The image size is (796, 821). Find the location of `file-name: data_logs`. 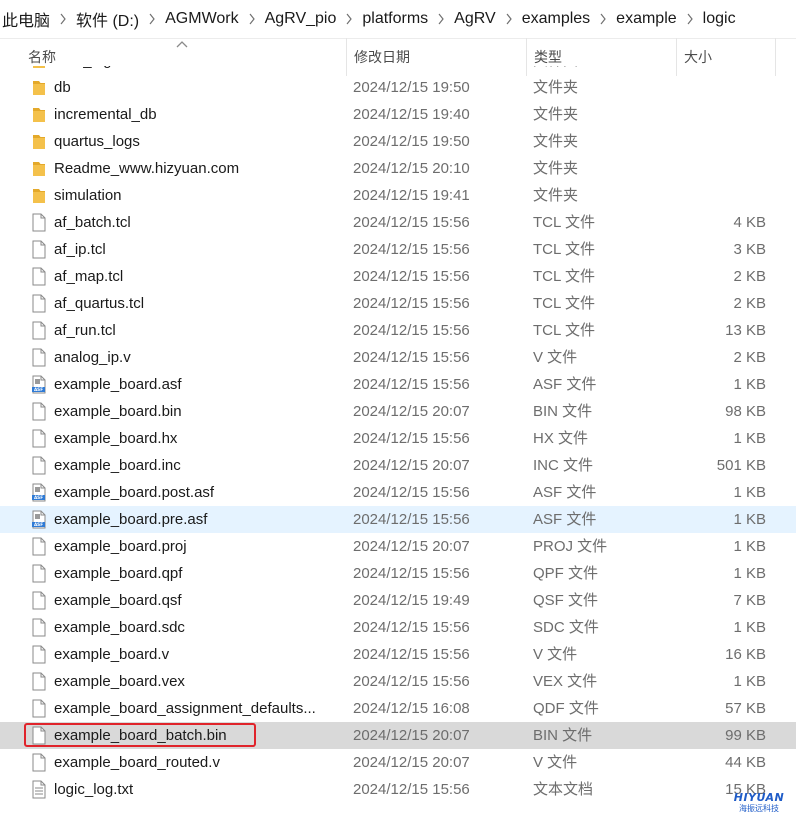

file-name: data_logs is located at coordinates (197, 70).